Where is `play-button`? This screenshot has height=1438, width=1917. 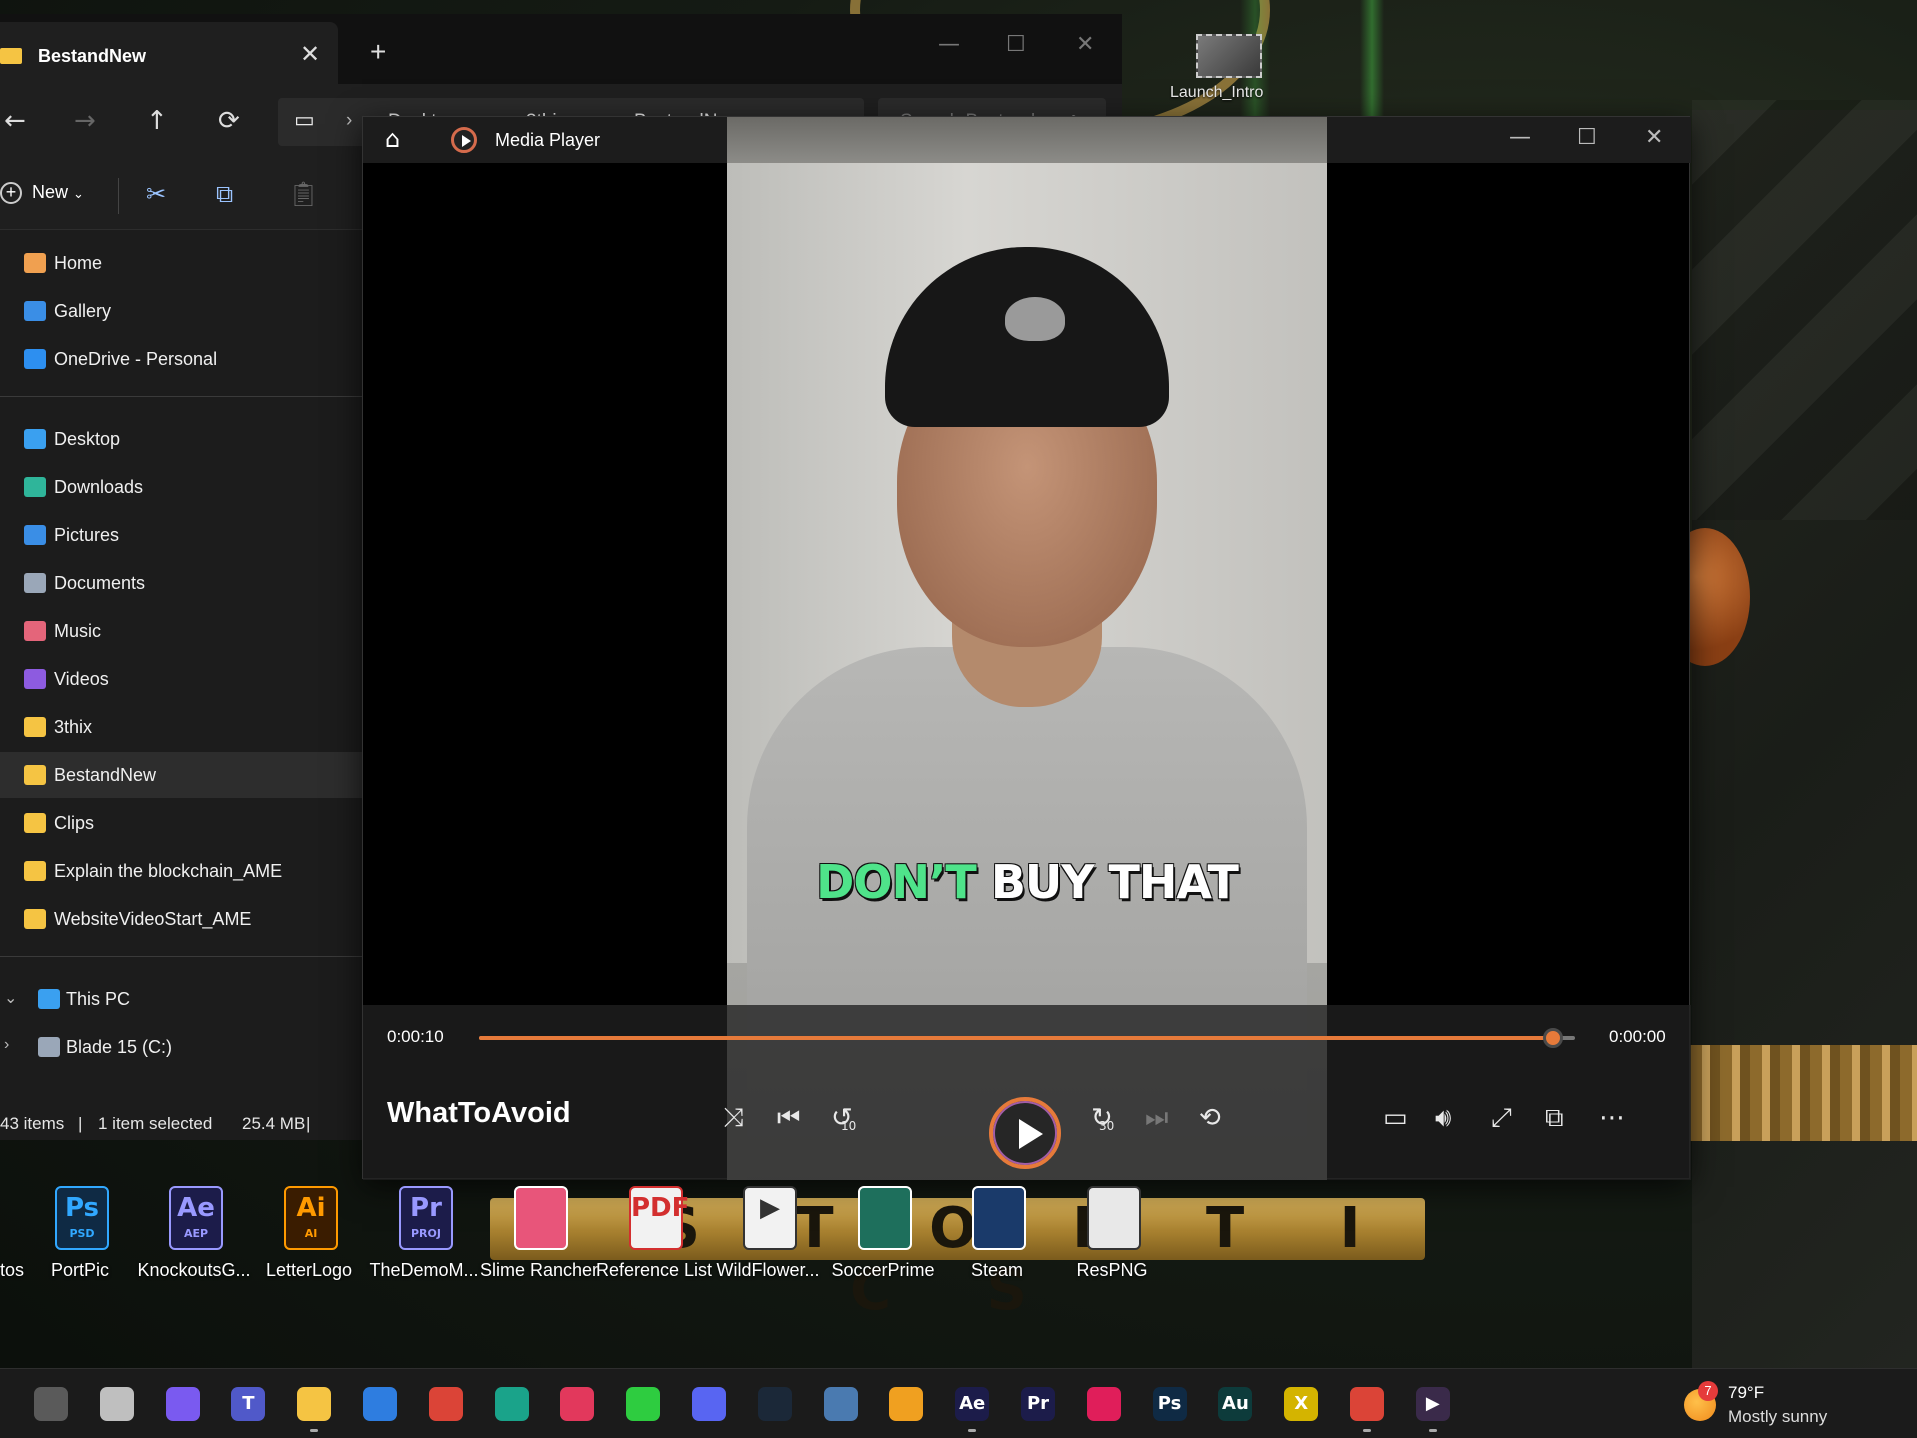
play-button is located at coordinates (1025, 1133).